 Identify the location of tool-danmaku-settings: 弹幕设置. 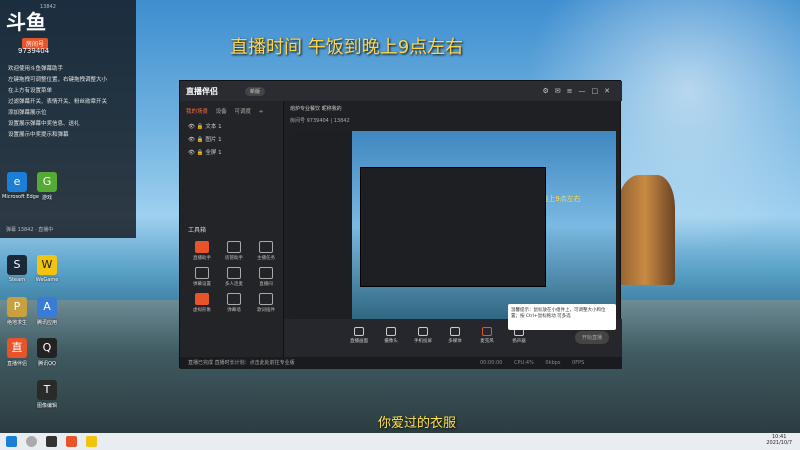
(202, 277).